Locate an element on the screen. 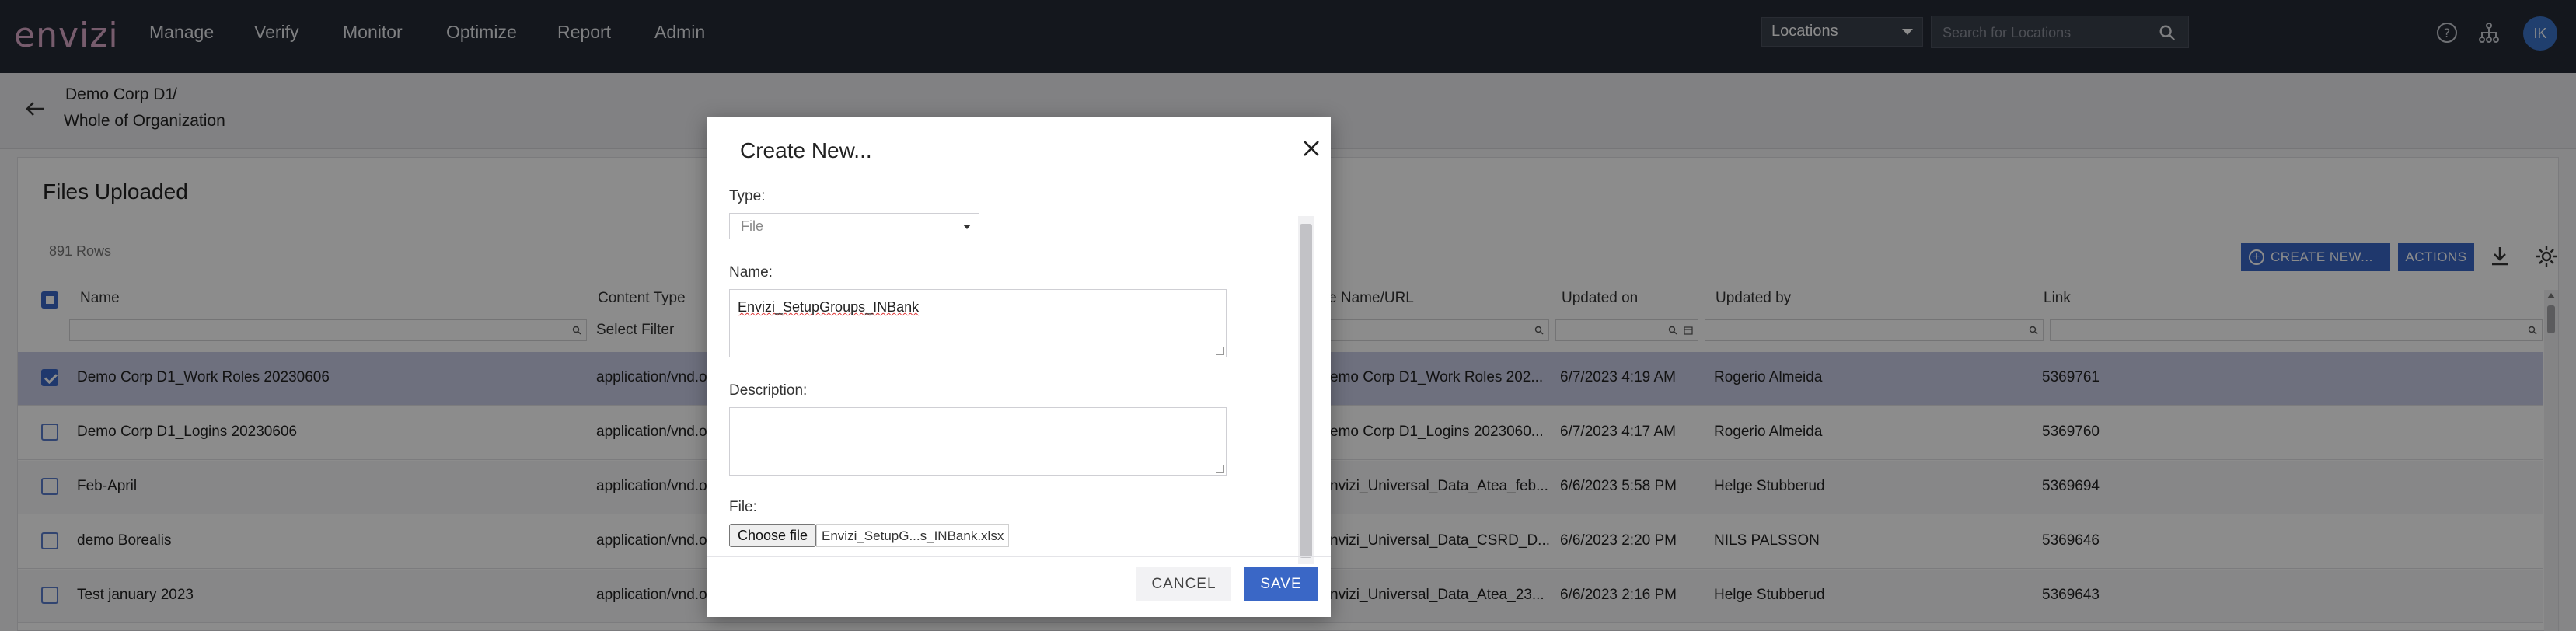 This screenshot has width=2576, height=631. save-button: SAVE is located at coordinates (1281, 584).